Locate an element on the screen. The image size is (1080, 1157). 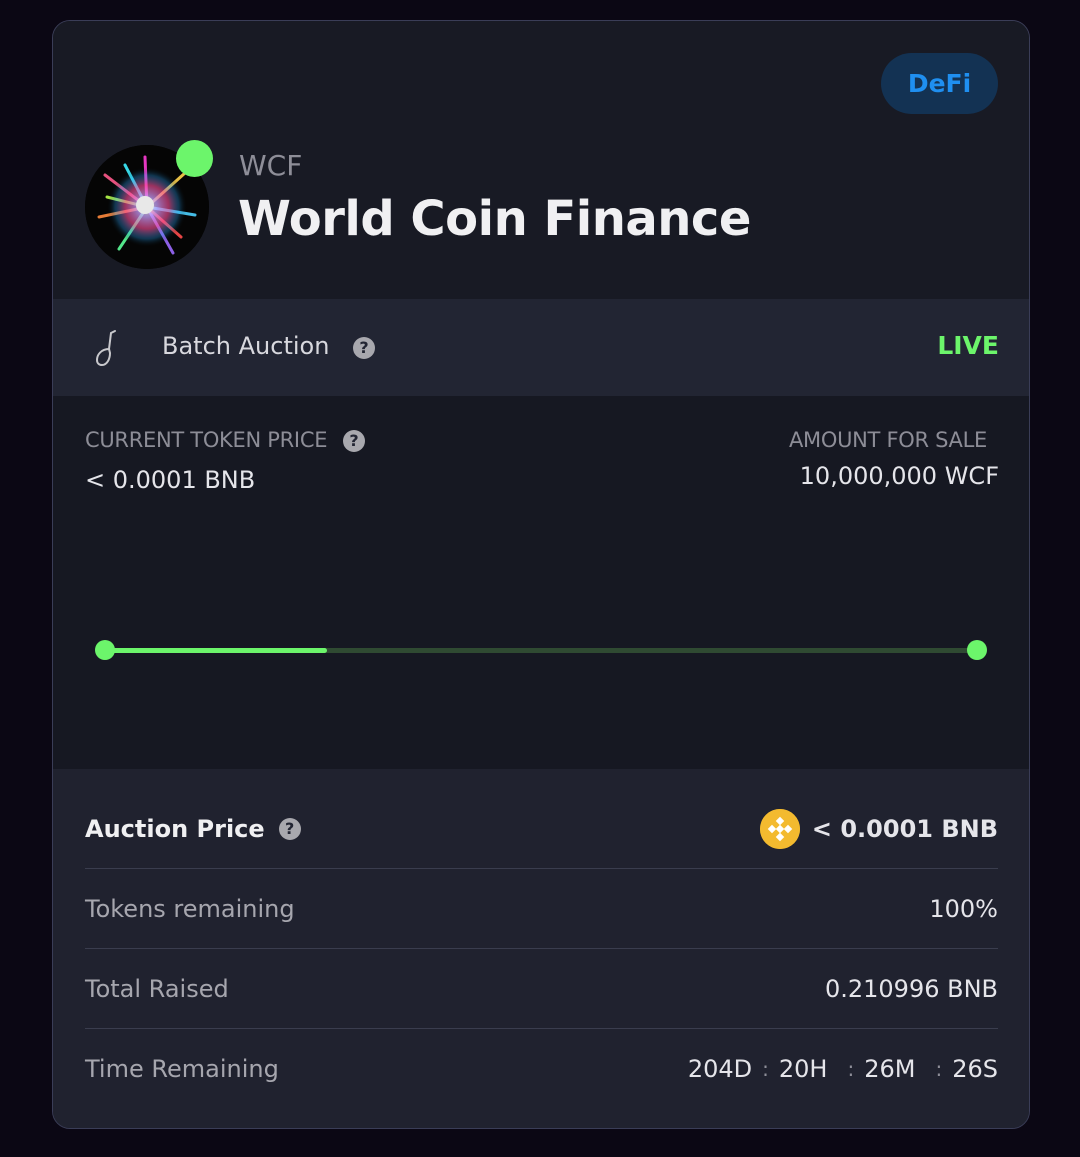
tokens-remaining-row: Tokens remaining 100% is located at coordinates (541, 909).